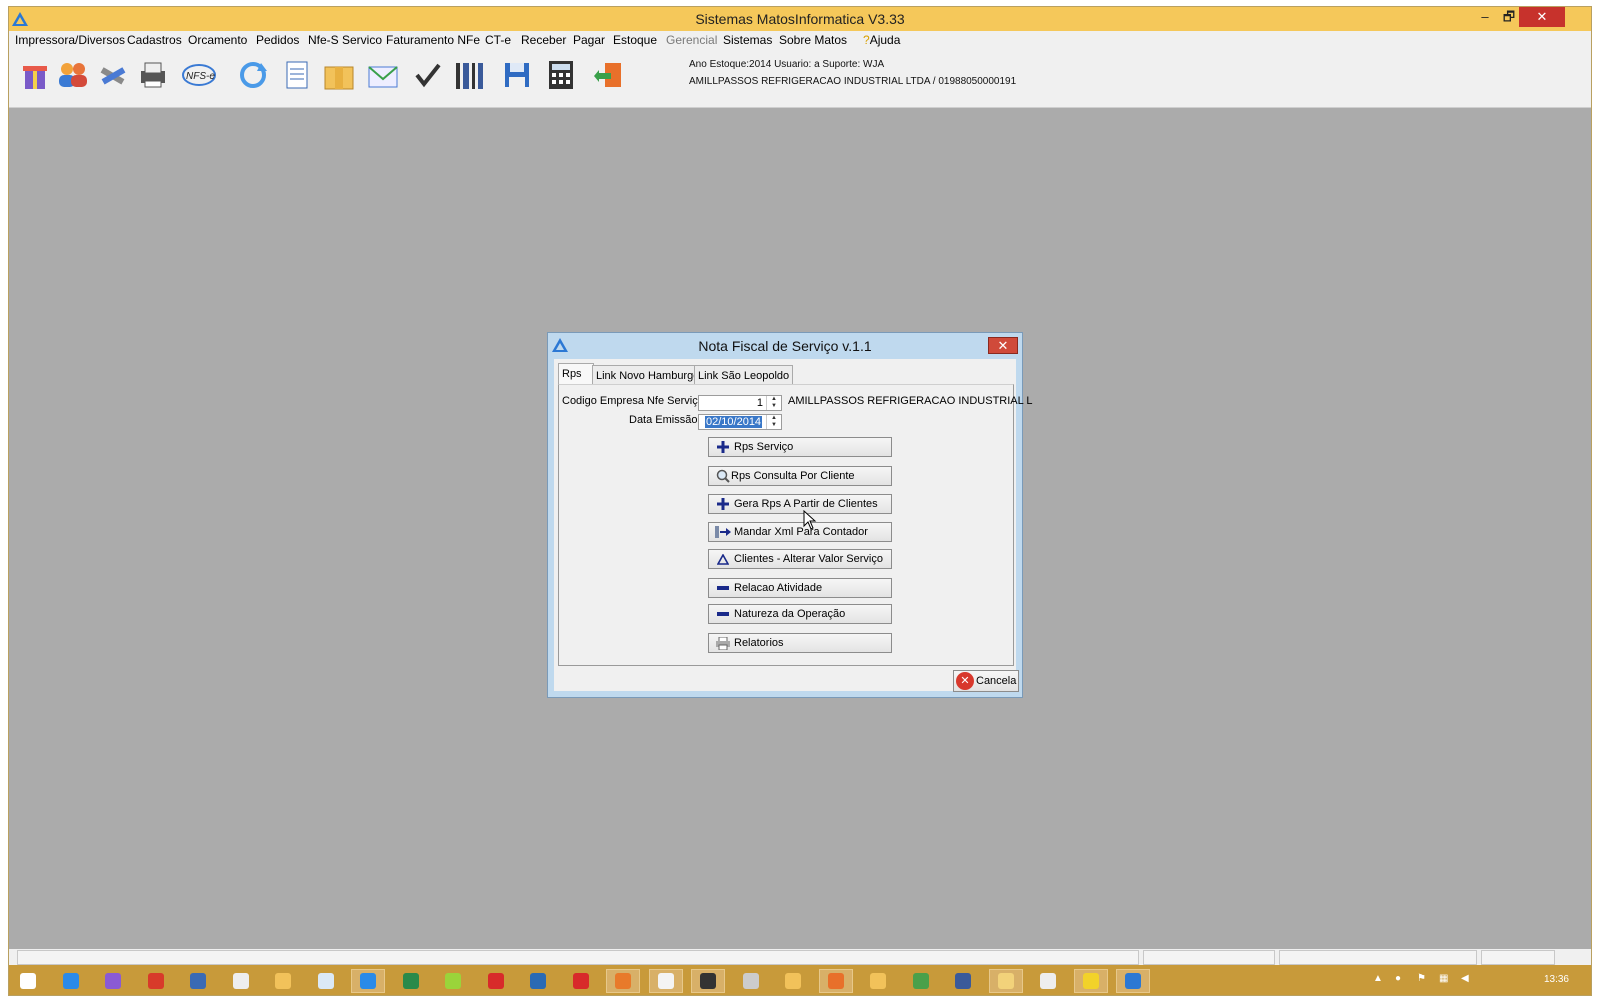  I want to click on tools-icon, so click(113, 75).